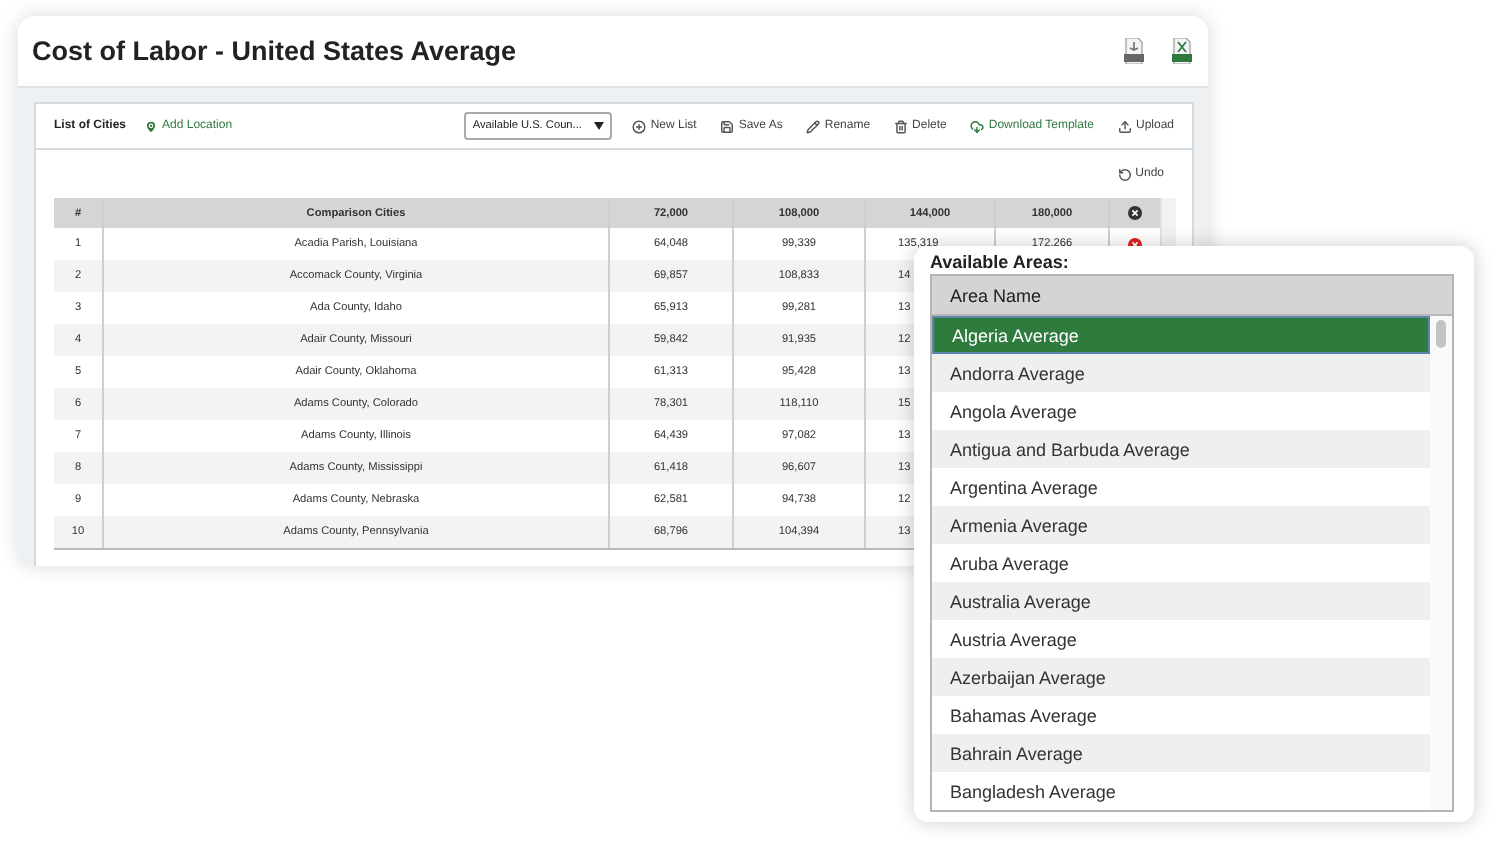  What do you see at coordinates (1441, 563) in the screenshot?
I see `scrollbar` at bounding box center [1441, 563].